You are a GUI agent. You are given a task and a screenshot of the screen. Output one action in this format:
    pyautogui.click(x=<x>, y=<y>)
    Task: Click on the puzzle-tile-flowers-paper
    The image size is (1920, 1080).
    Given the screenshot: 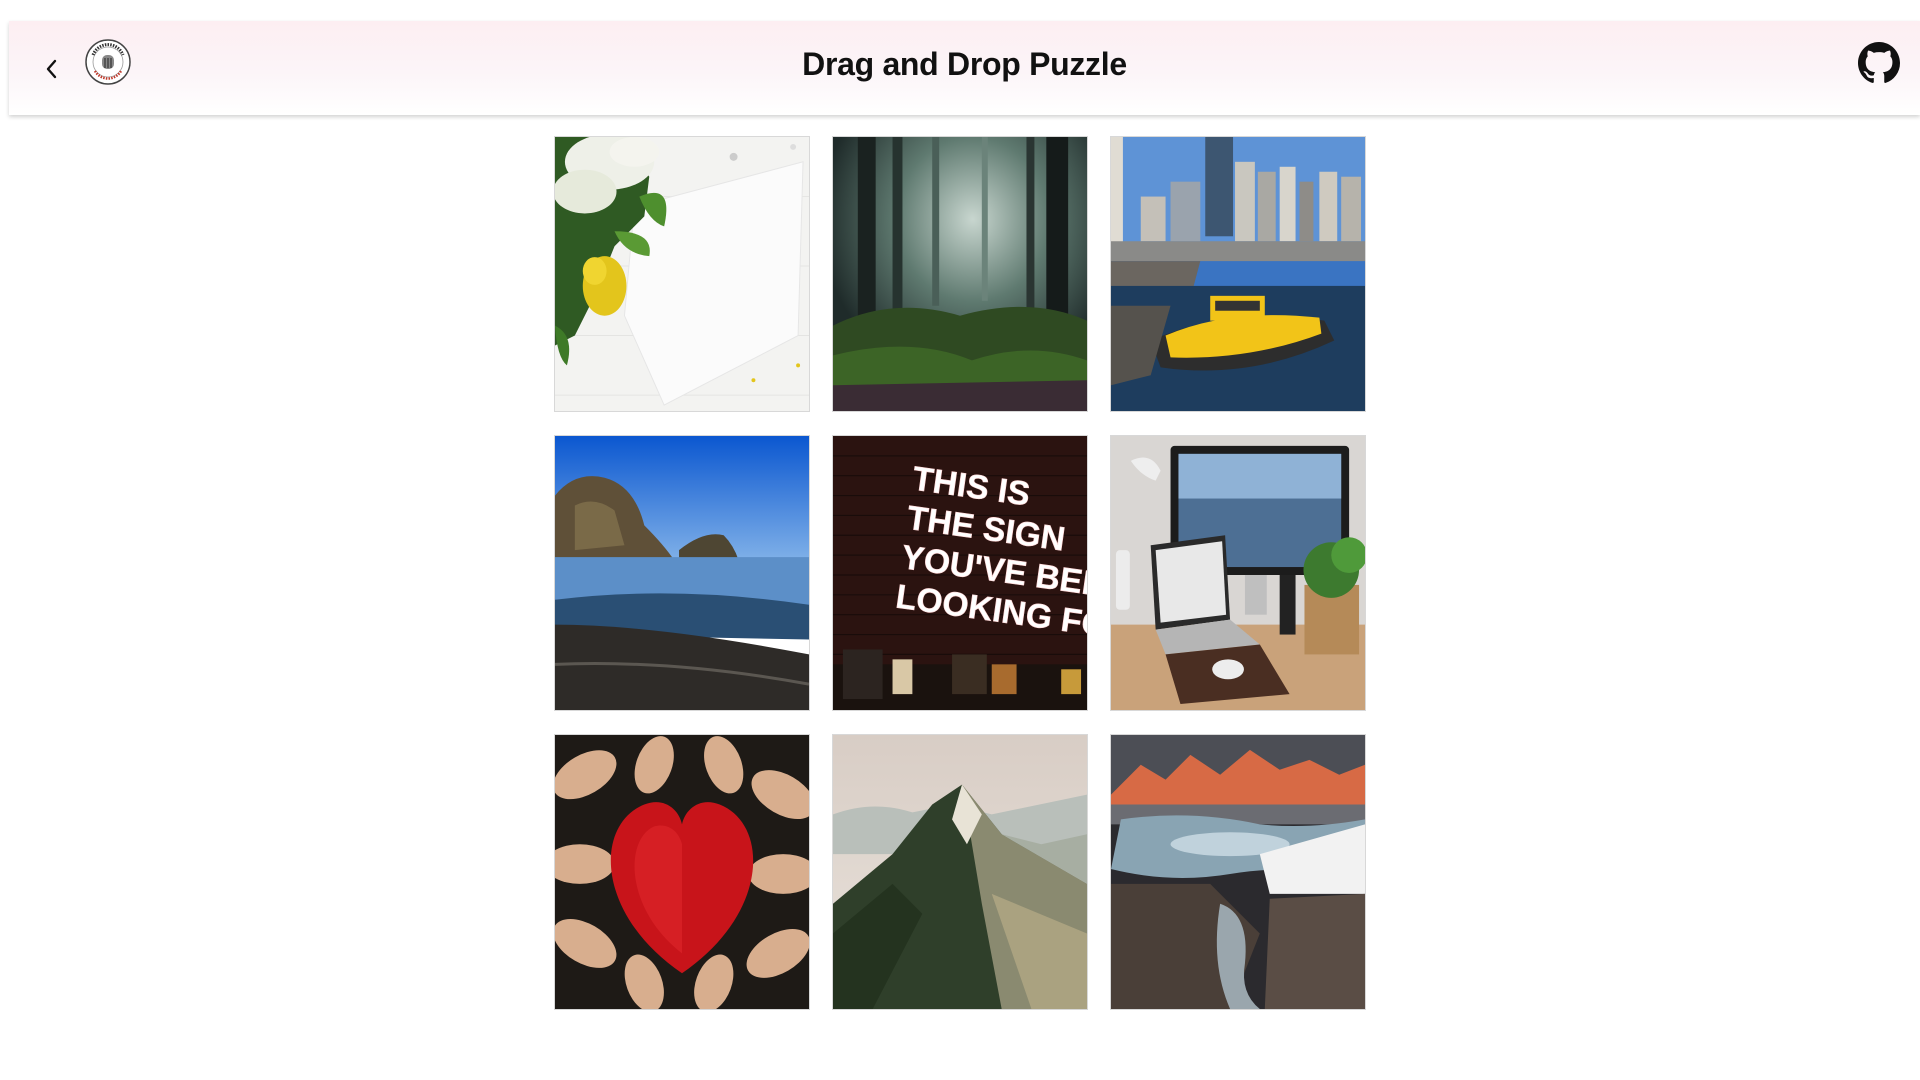 What is the action you would take?
    pyautogui.click(x=682, y=274)
    